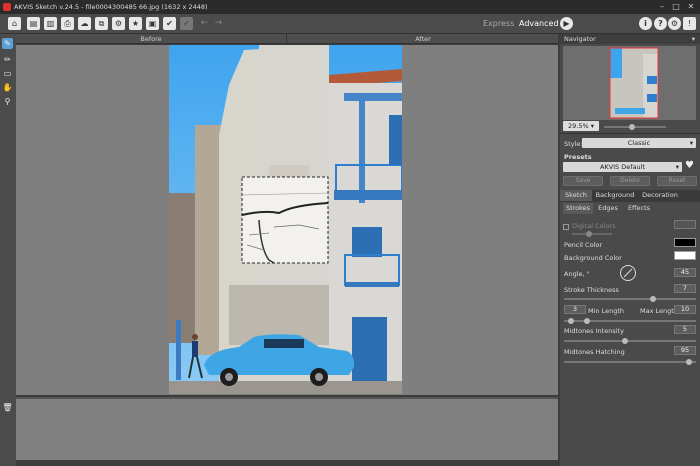  Describe the element at coordinates (578, 208) in the screenshot. I see `subtab-strokes: Strokes` at that location.